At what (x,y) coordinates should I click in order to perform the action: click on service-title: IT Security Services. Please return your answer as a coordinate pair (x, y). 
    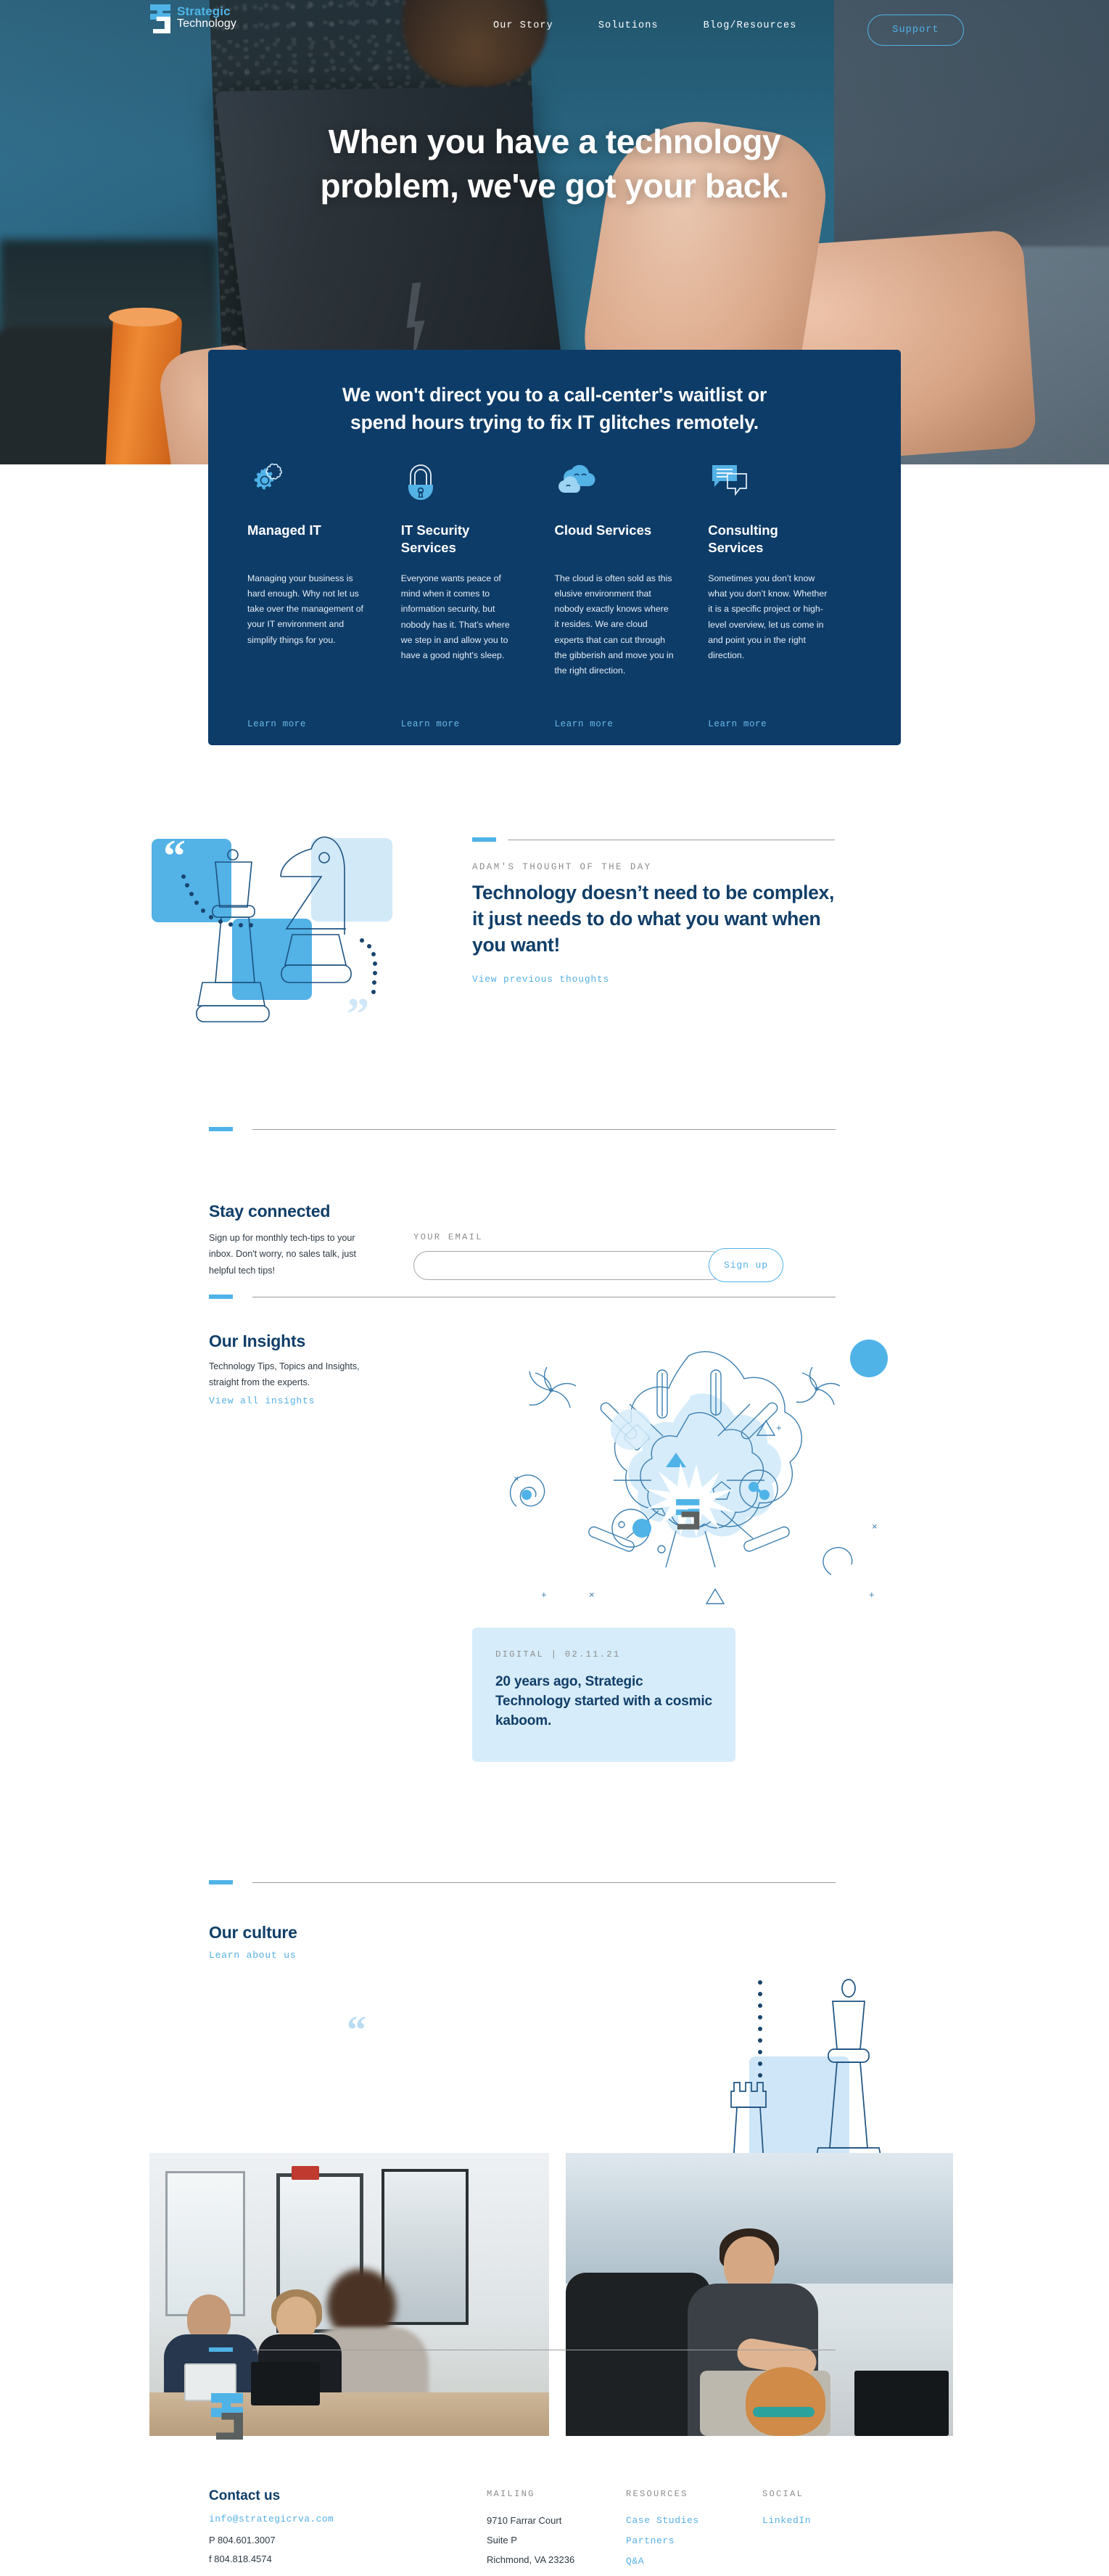
    Looking at the image, I should click on (435, 539).